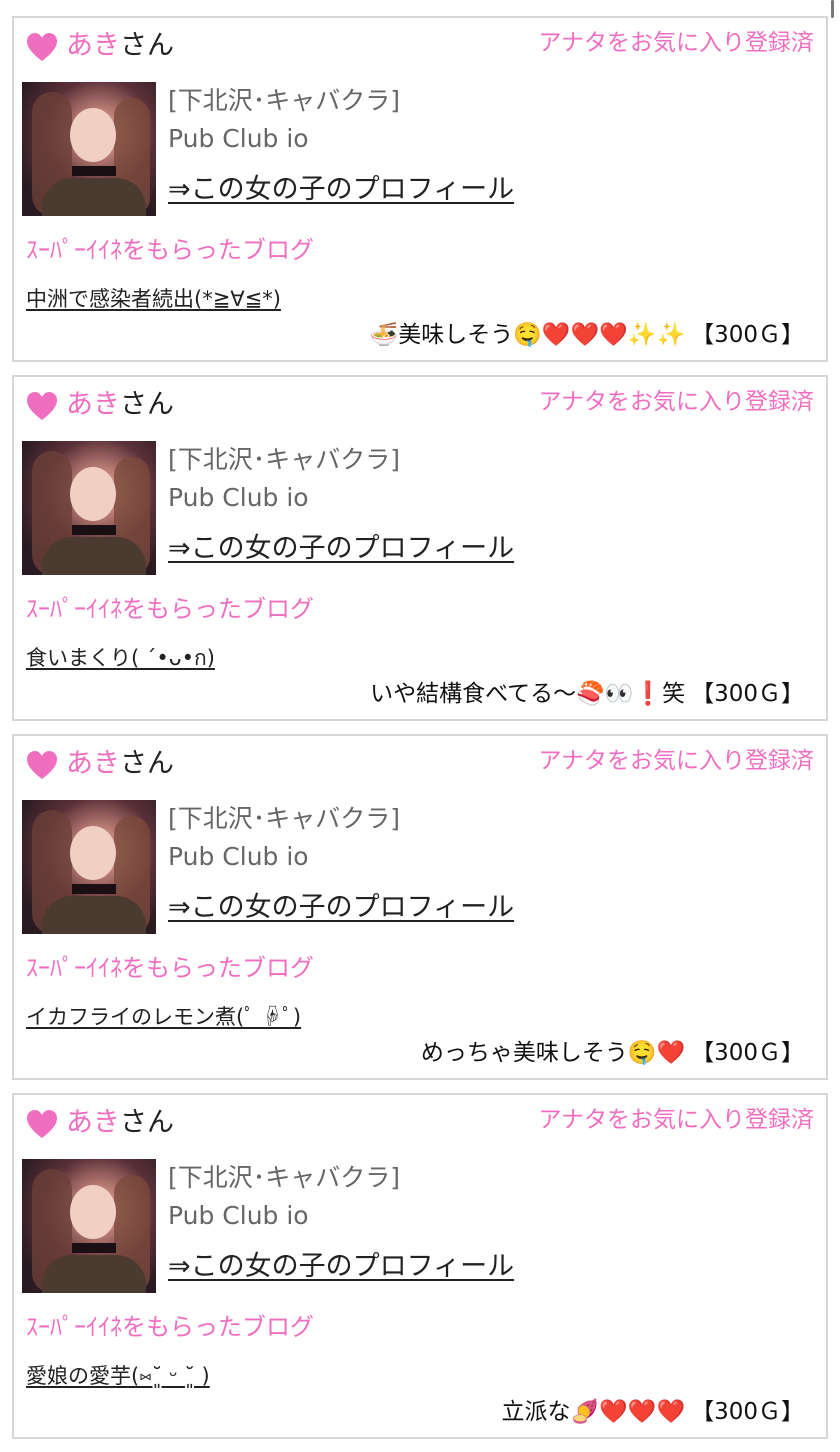  I want to click on blog-title-link: 食いまくり( ´•ᴗ•ก), so click(120, 658).